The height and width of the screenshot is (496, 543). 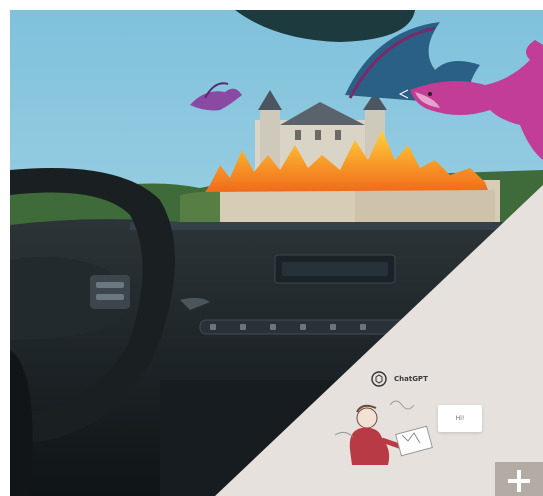 I want to click on chat-bubble-text: Hi!, so click(x=460, y=418).